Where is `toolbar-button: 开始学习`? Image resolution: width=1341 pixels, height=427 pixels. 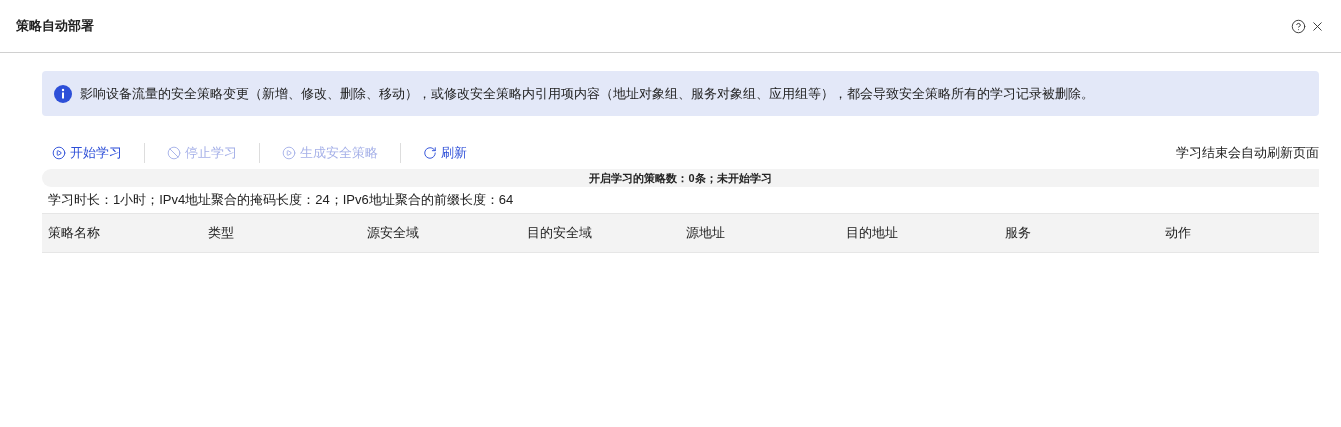 toolbar-button: 开始学习 is located at coordinates (87, 153).